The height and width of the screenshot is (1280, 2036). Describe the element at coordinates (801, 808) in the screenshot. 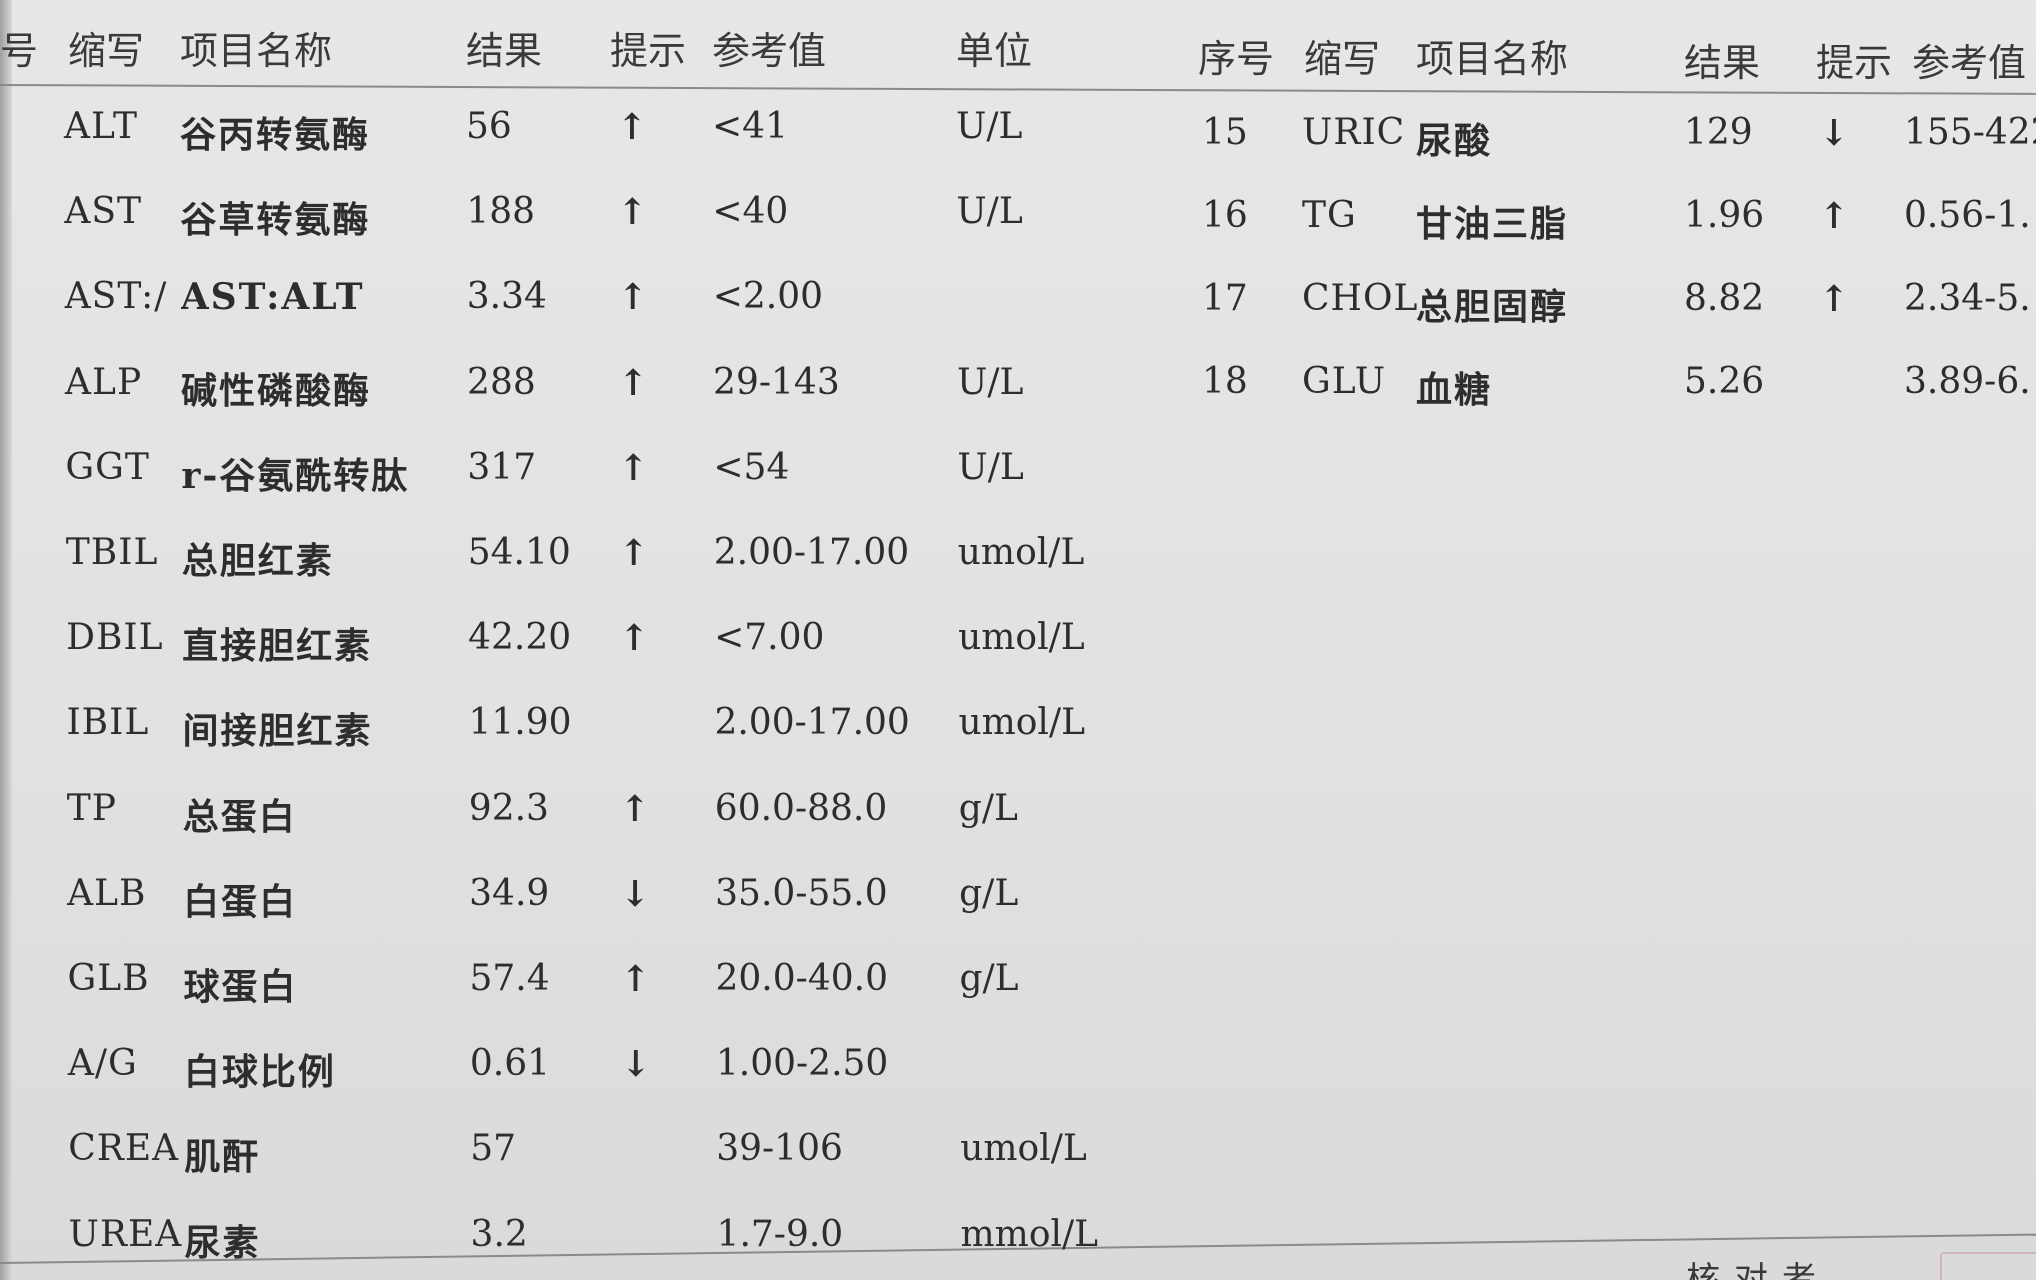

I see `cell-ref: 60.0-88.0` at that location.